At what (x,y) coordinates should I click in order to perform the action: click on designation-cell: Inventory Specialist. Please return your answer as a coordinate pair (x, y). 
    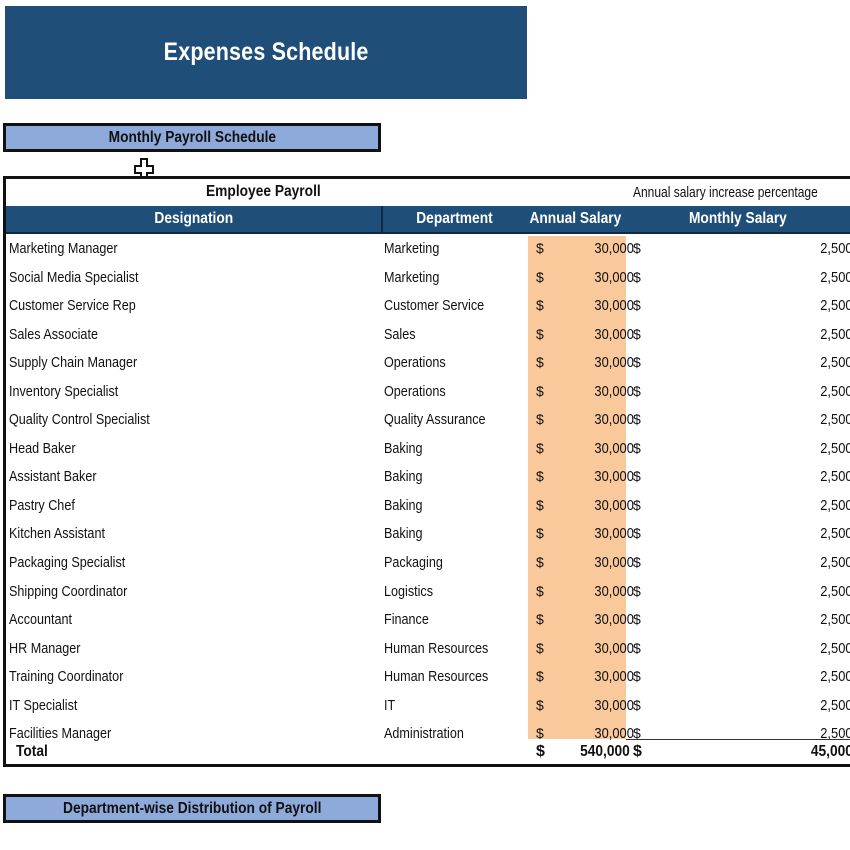
    Looking at the image, I should click on (63, 391).